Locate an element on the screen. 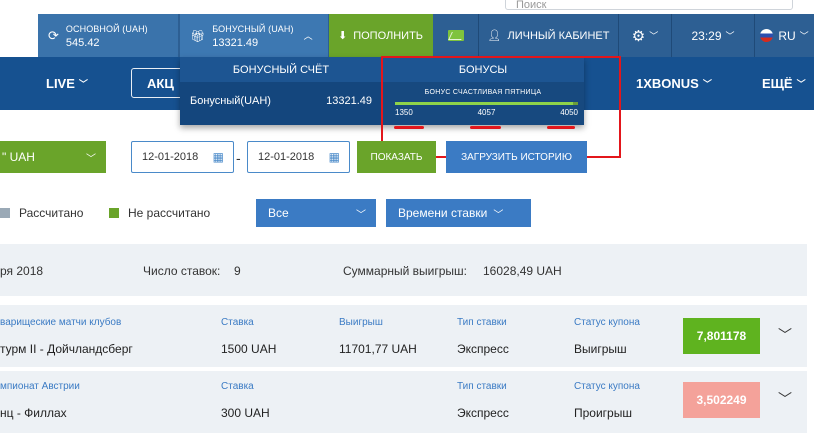 This screenshot has width=814, height=438. top-bar-left-space is located at coordinates (19, 35).